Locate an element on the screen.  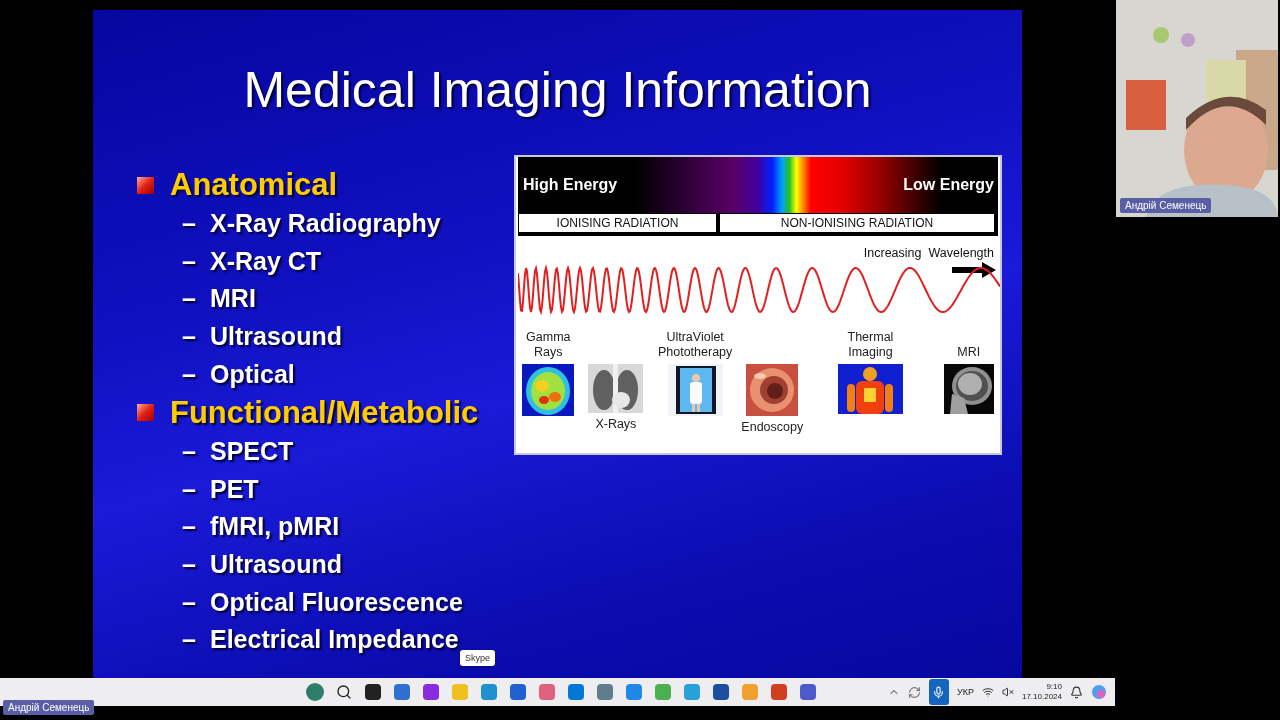
arrow-icon is located at coordinates (974, 270).